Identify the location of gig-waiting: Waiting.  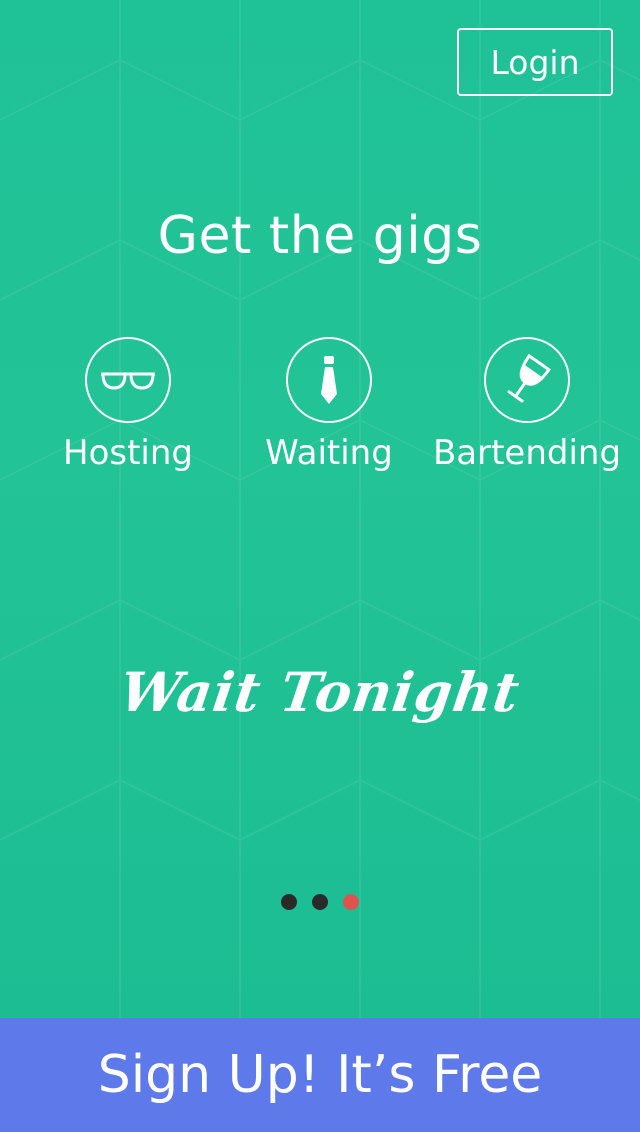
(329, 405).